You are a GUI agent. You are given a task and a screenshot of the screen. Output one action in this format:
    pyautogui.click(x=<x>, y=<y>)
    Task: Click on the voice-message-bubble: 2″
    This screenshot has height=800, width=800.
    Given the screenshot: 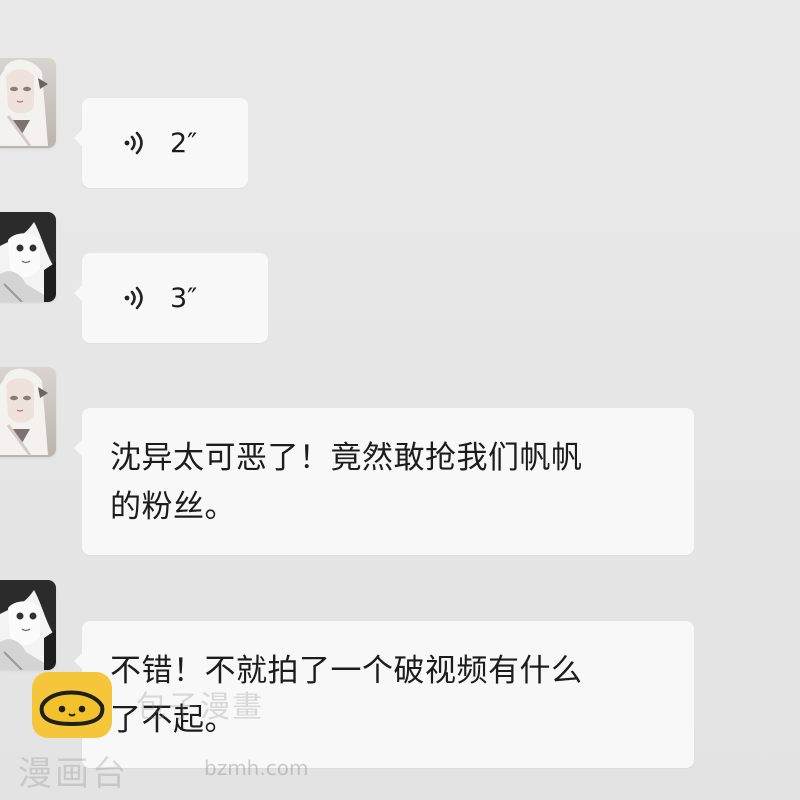 What is the action you would take?
    pyautogui.click(x=161, y=143)
    